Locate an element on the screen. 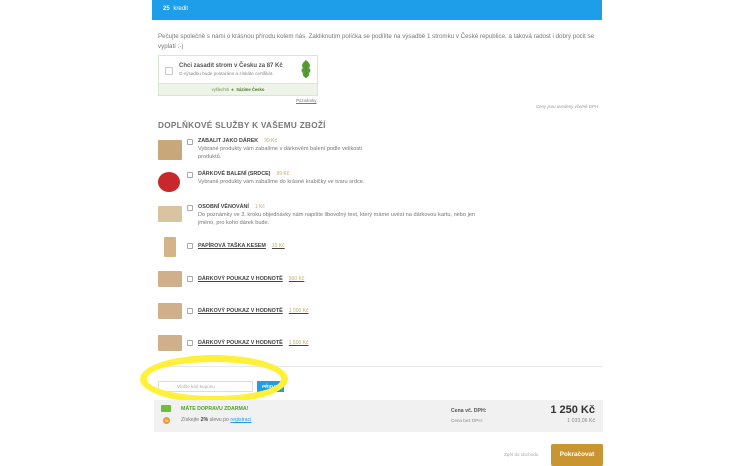 Image resolution: width=750 pixels, height=466 pixels. truck-icon is located at coordinates (166, 408).